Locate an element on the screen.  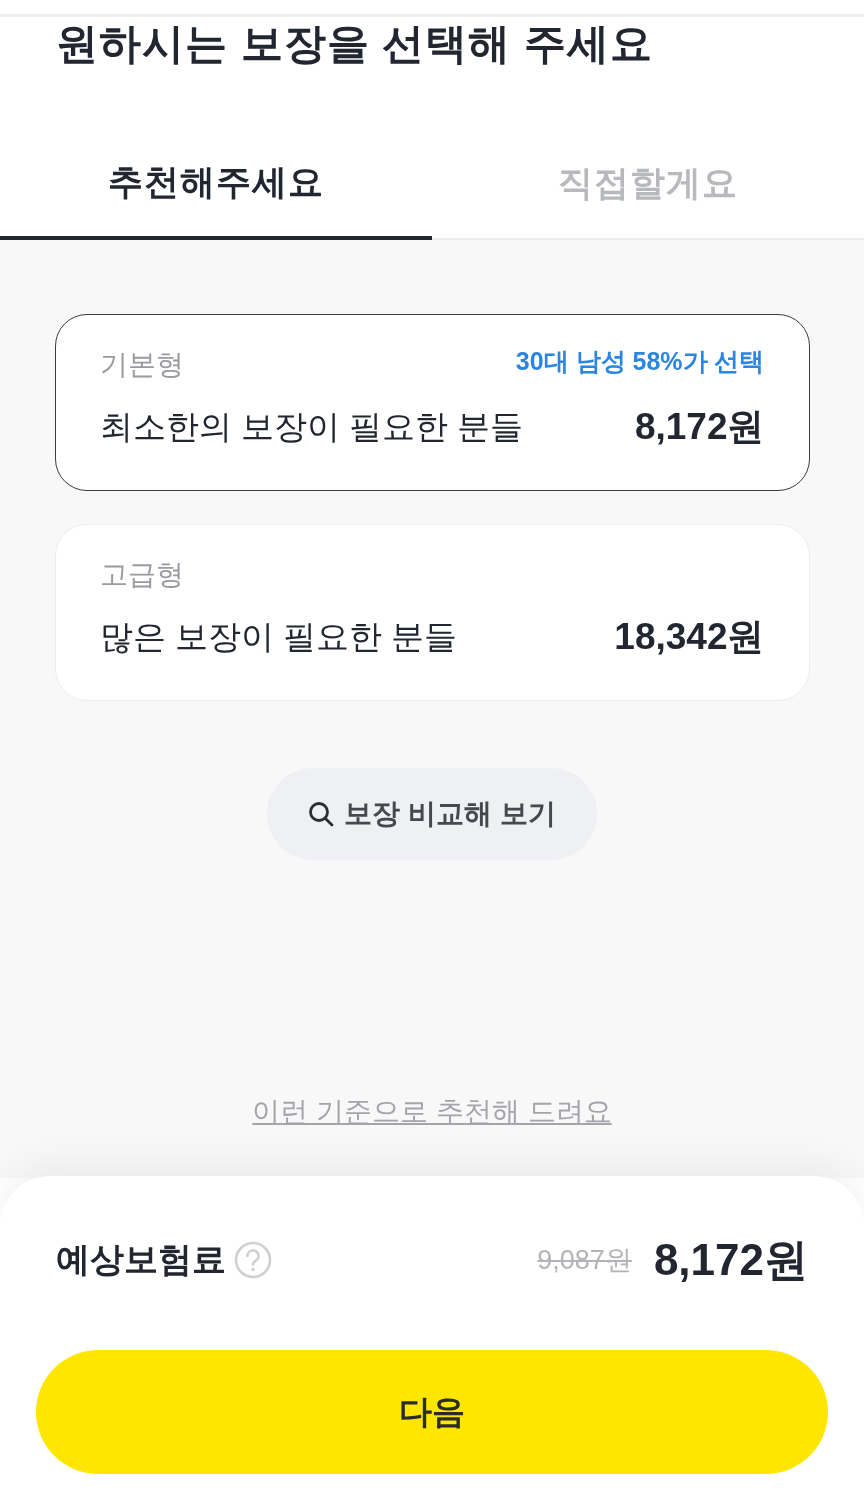
plan-description: 최소한의 보장이 필요한 분들 is located at coordinates (311, 427).